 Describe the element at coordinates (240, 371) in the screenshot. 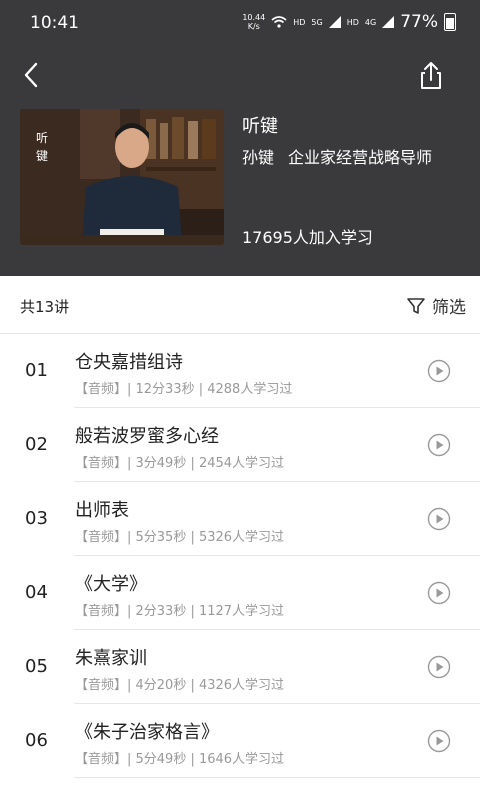

I see `lecture-item: 01 仓央嘉措组诗 【音频】| 12分33秒 | 4288人学习过` at that location.